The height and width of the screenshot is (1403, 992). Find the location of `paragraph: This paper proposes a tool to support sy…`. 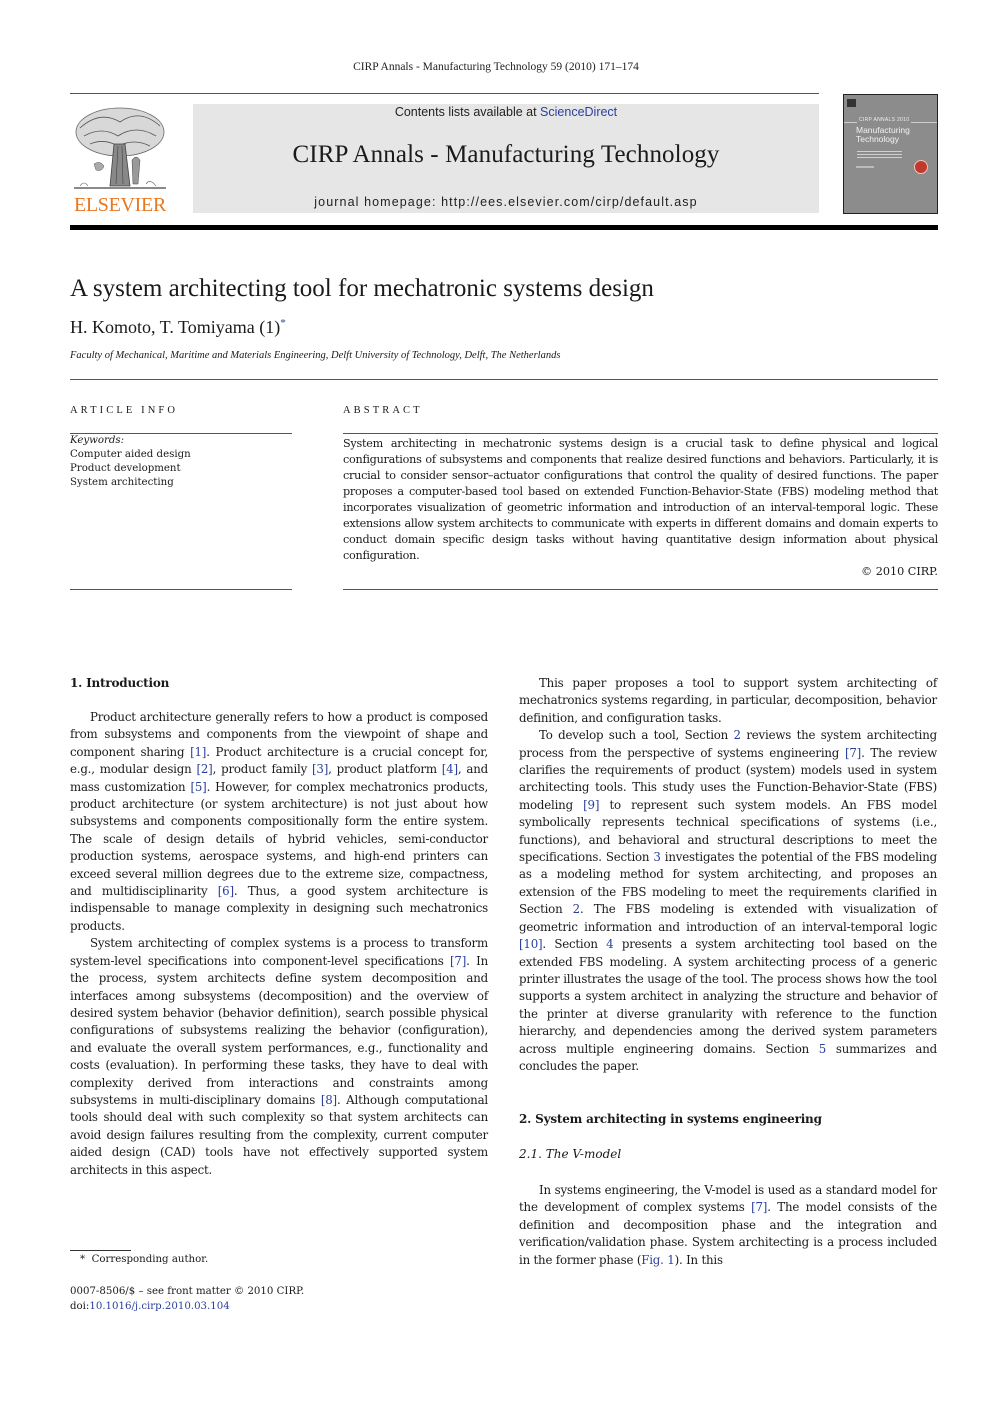

paragraph: This paper proposes a tool to support sy… is located at coordinates (728, 700).